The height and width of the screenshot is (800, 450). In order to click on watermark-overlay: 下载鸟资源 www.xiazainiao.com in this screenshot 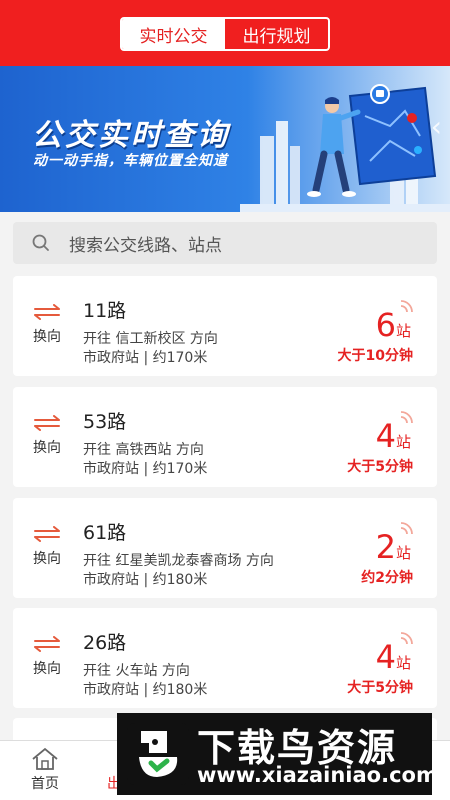, I will do `click(277, 754)`.